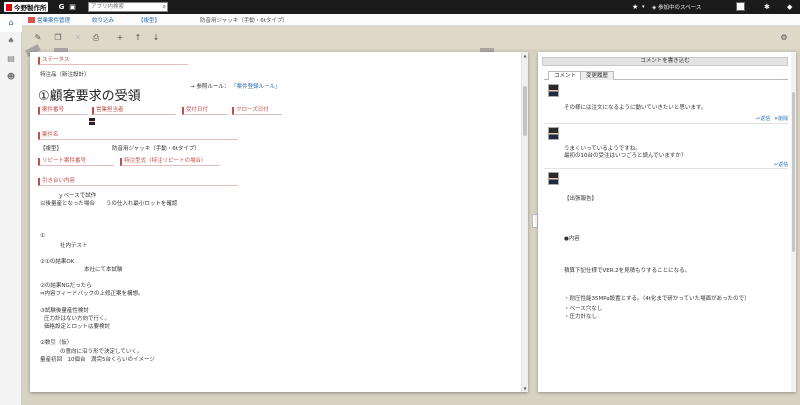 Image resolution: width=800 pixels, height=405 pixels. Describe the element at coordinates (765, 119) in the screenshot. I see `reply-label: 返信` at that location.